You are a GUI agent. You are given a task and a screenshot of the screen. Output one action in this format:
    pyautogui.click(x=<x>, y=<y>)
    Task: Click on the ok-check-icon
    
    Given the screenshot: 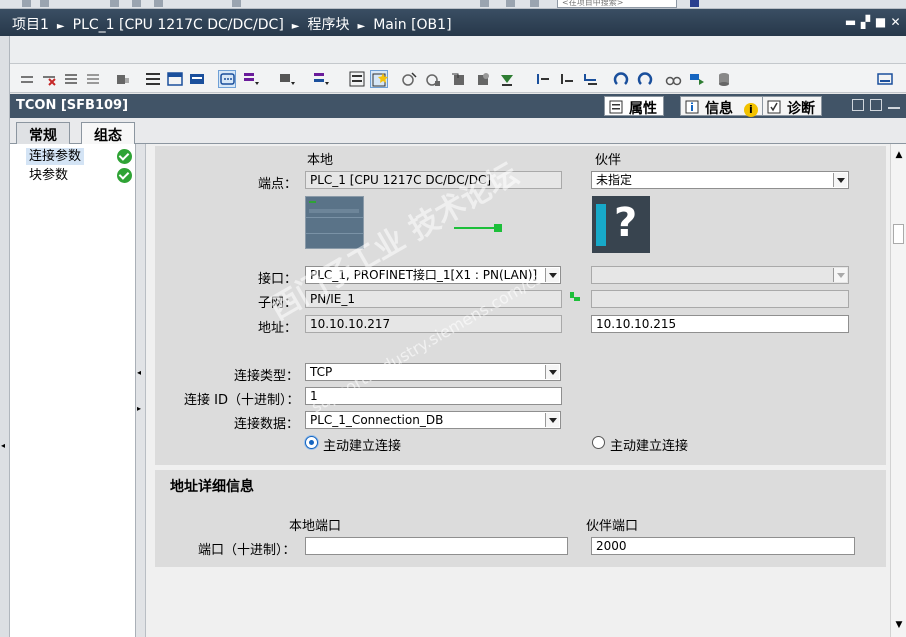 What is the action you would take?
    pyautogui.click(x=124, y=175)
    